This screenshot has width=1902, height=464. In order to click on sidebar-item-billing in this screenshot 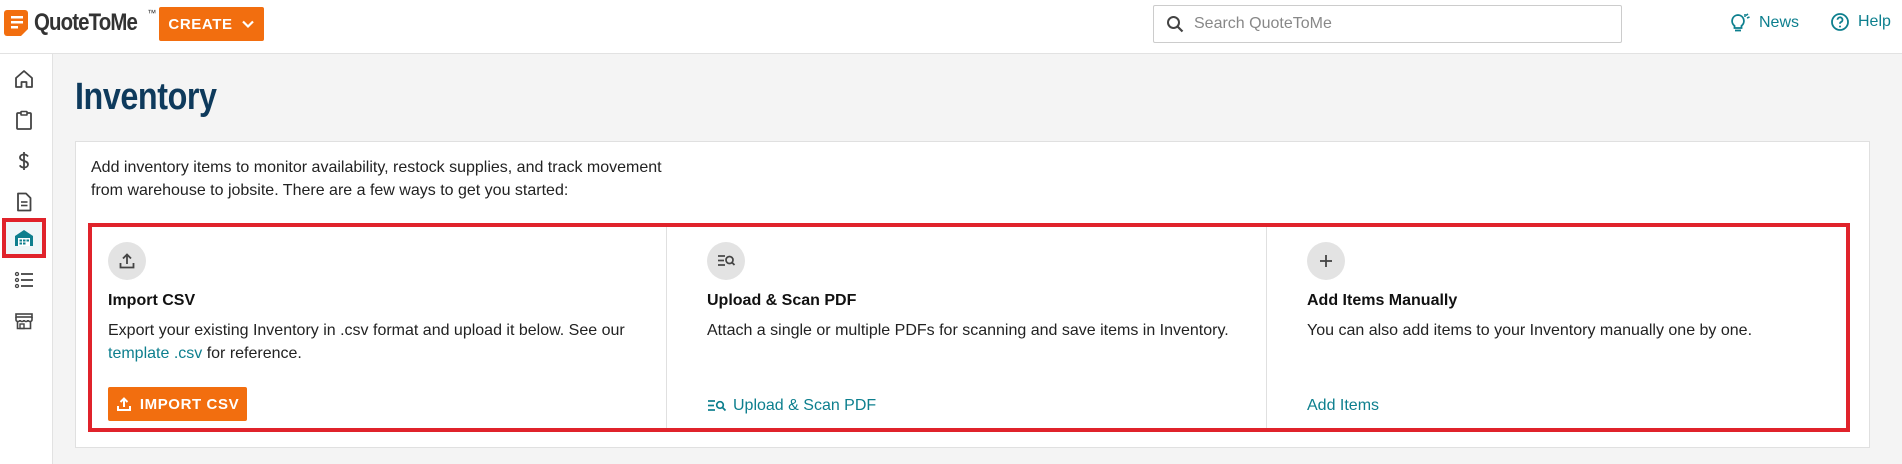, I will do `click(24, 161)`.